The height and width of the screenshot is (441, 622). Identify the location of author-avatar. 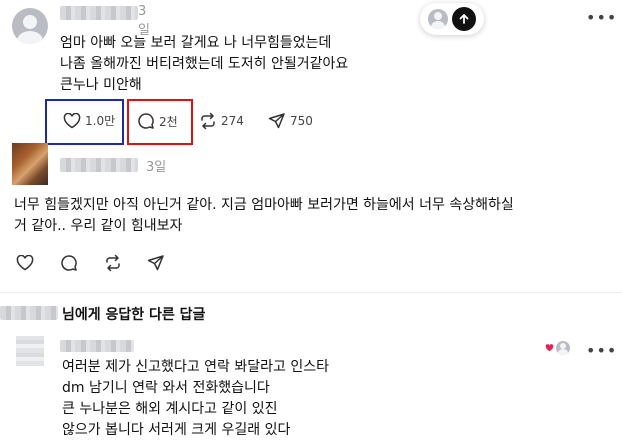
(30, 26).